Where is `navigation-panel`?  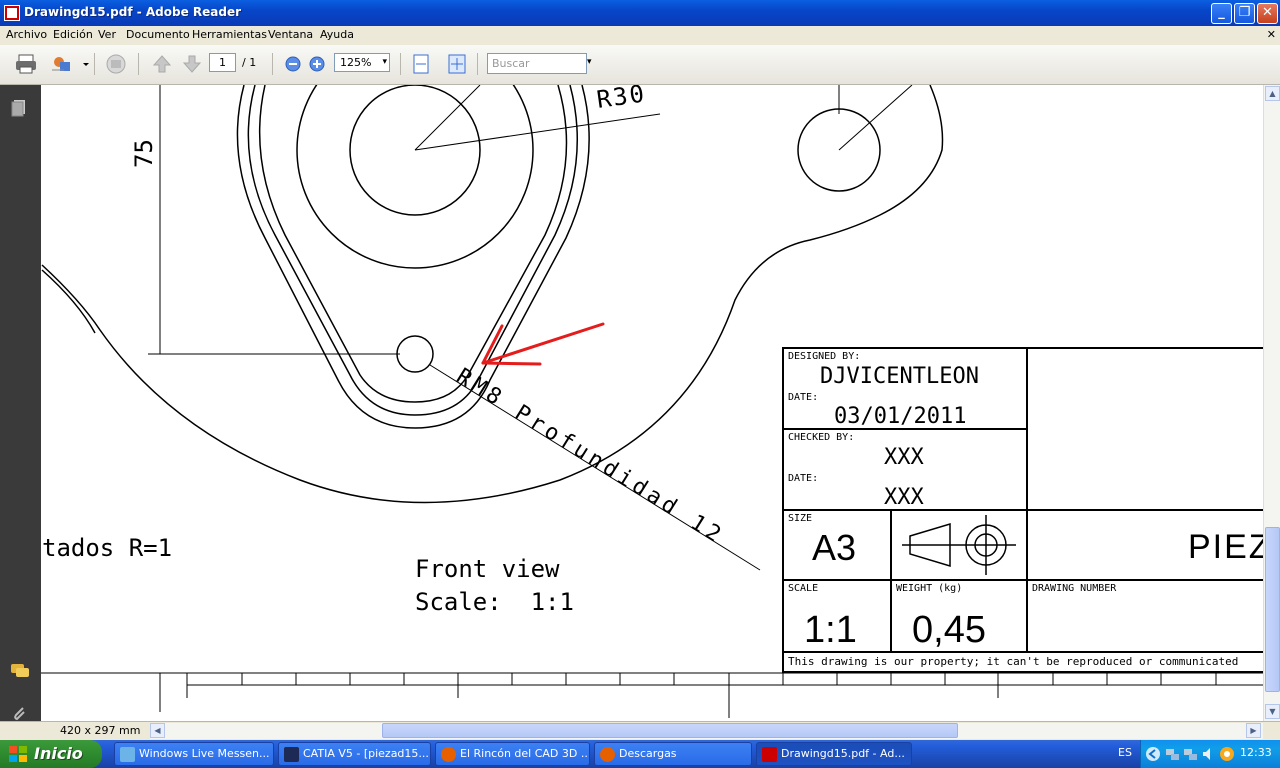
navigation-panel is located at coordinates (20, 412).